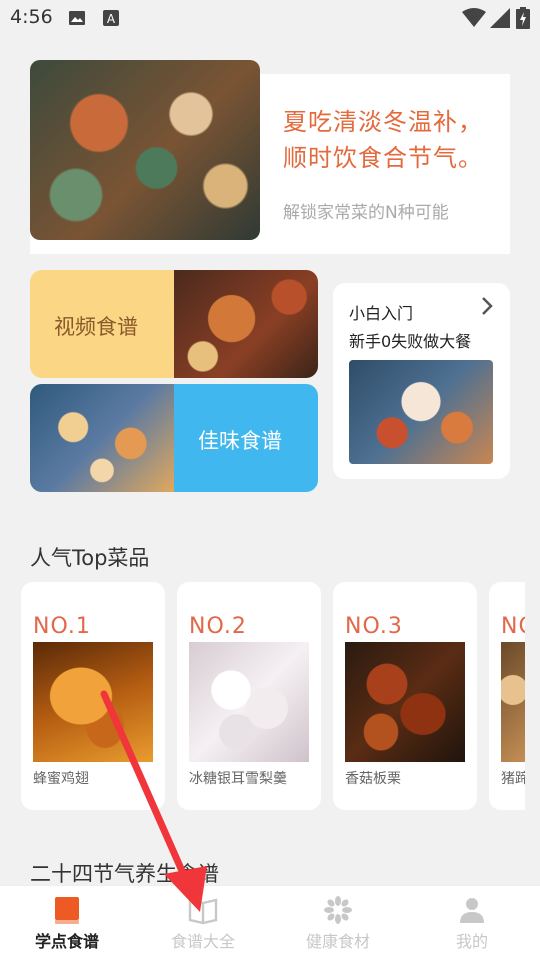  I want to click on tab-label: 我的, so click(471, 941).